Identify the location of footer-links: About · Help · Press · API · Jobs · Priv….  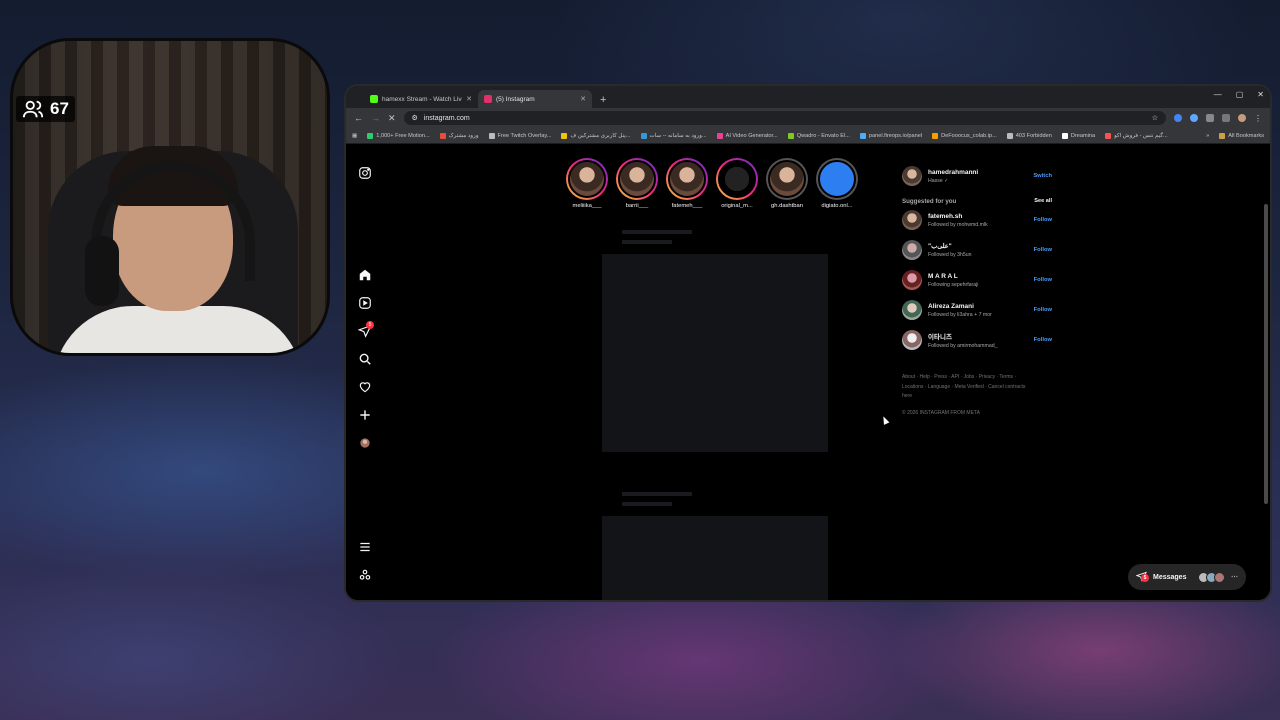
(967, 387).